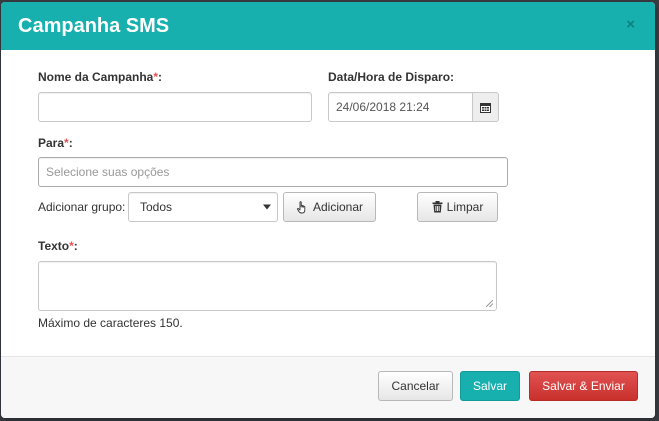  I want to click on trash-icon, so click(437, 207).